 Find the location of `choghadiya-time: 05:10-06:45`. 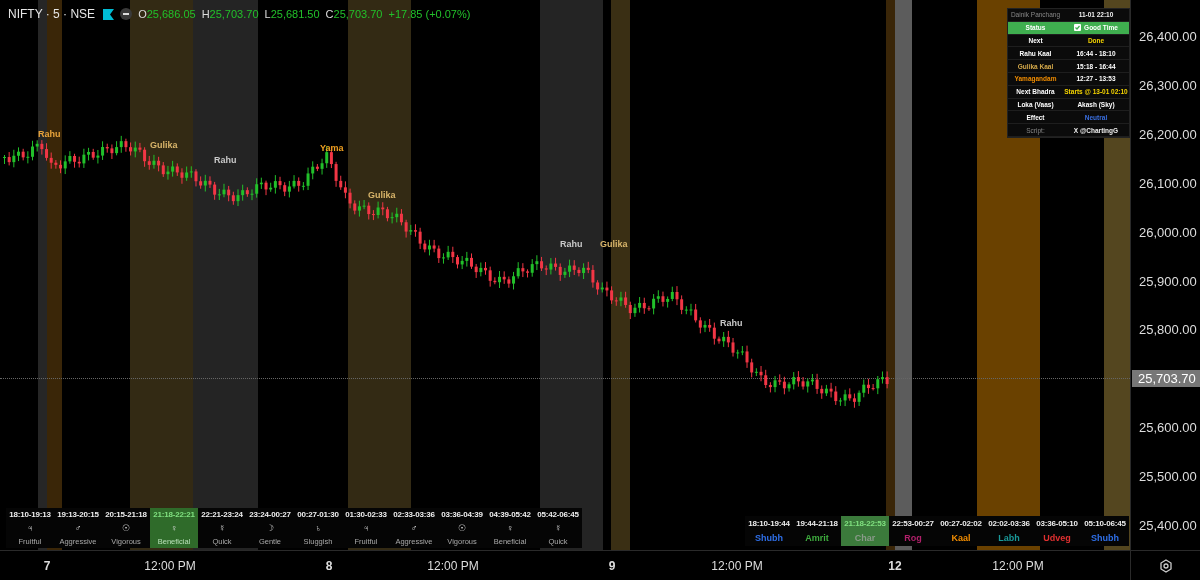

choghadiya-time: 05:10-06:45 is located at coordinates (1105, 523).